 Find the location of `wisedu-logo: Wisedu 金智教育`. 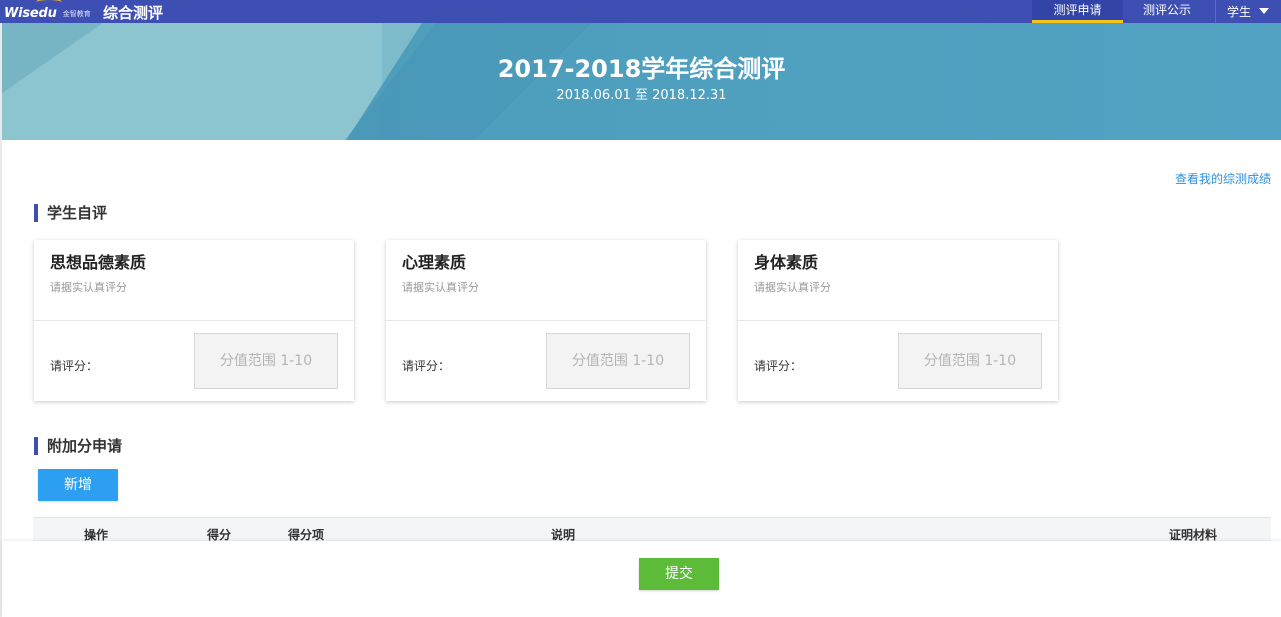

wisedu-logo: Wisedu 金智教育 is located at coordinates (47, 11).